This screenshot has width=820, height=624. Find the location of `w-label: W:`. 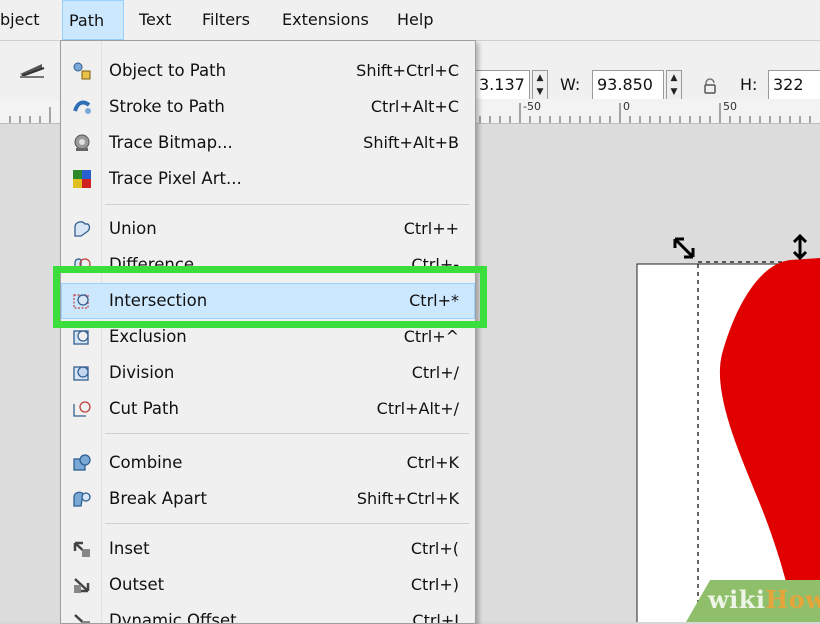

w-label: W: is located at coordinates (570, 84).